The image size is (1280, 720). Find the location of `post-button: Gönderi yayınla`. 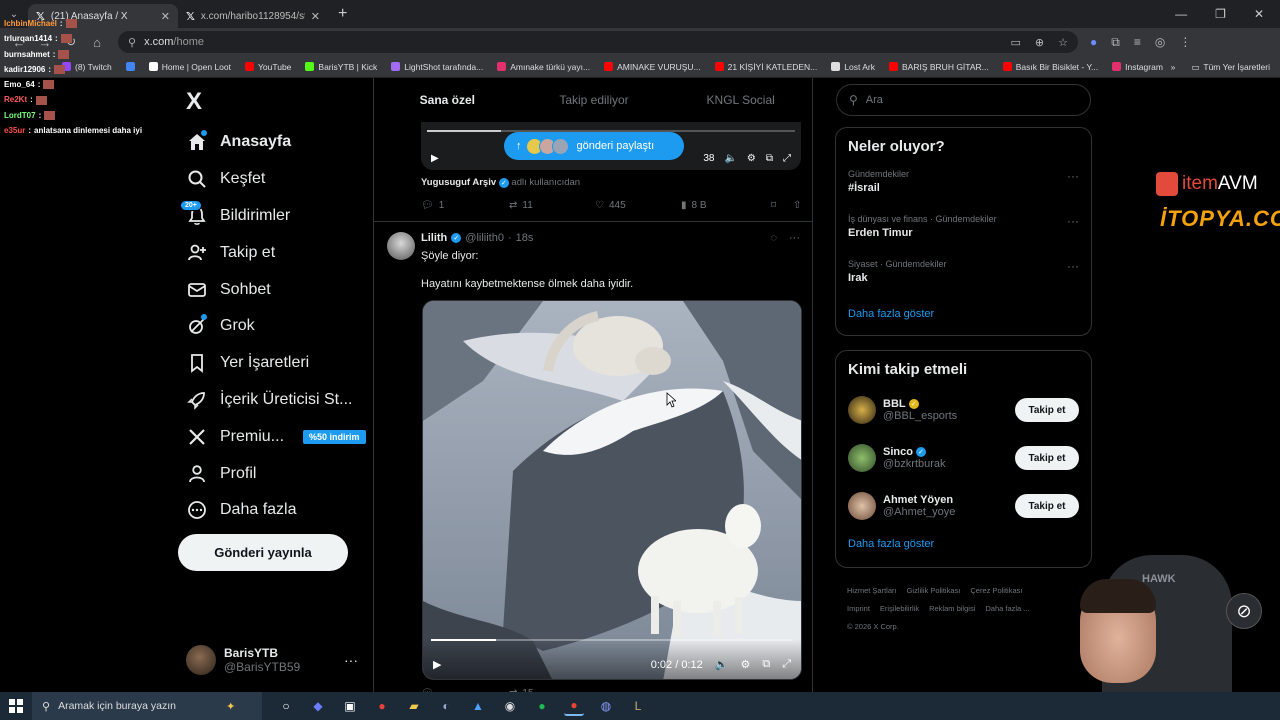

post-button: Gönderi yayınla is located at coordinates (263, 552).